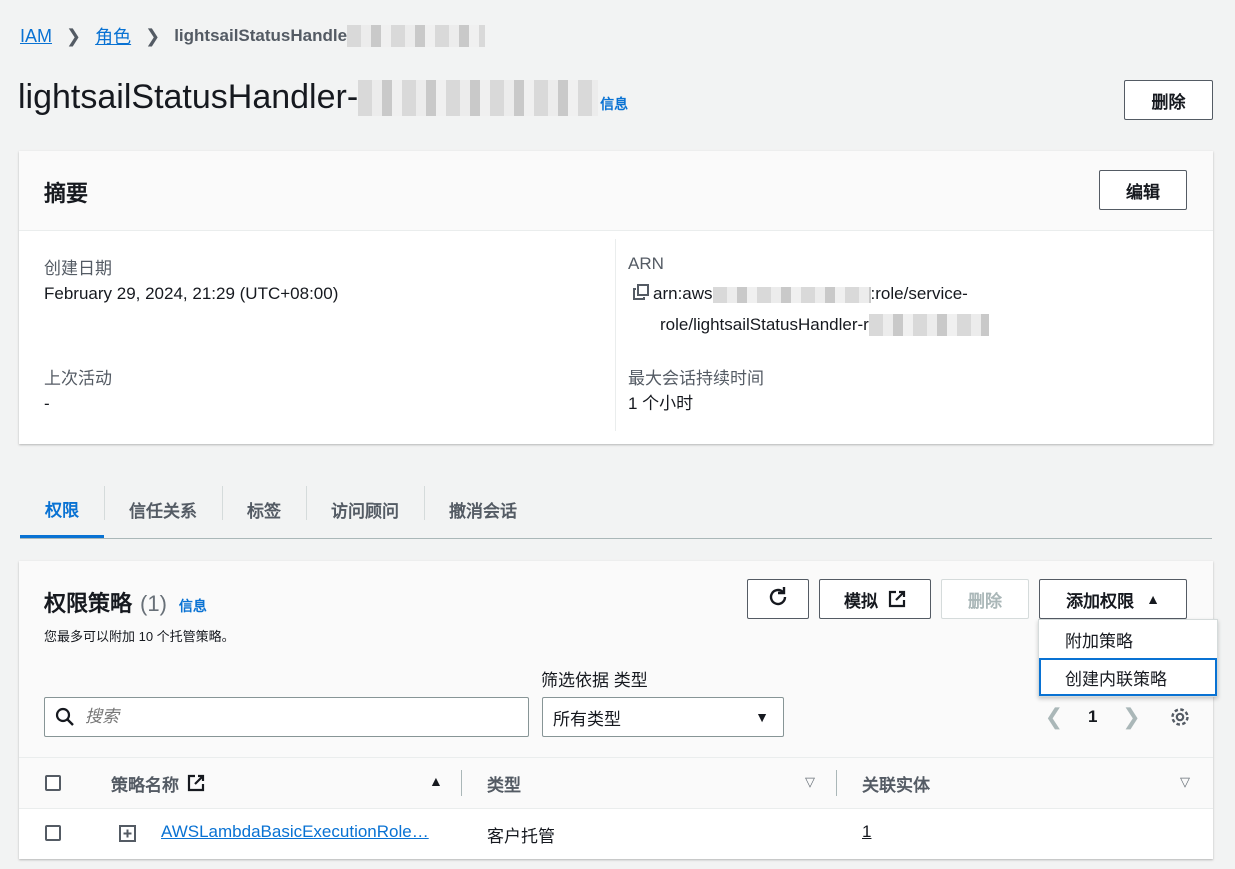 The image size is (1235, 869). I want to click on type-filter-select: 所有类型 ▼, so click(663, 717).